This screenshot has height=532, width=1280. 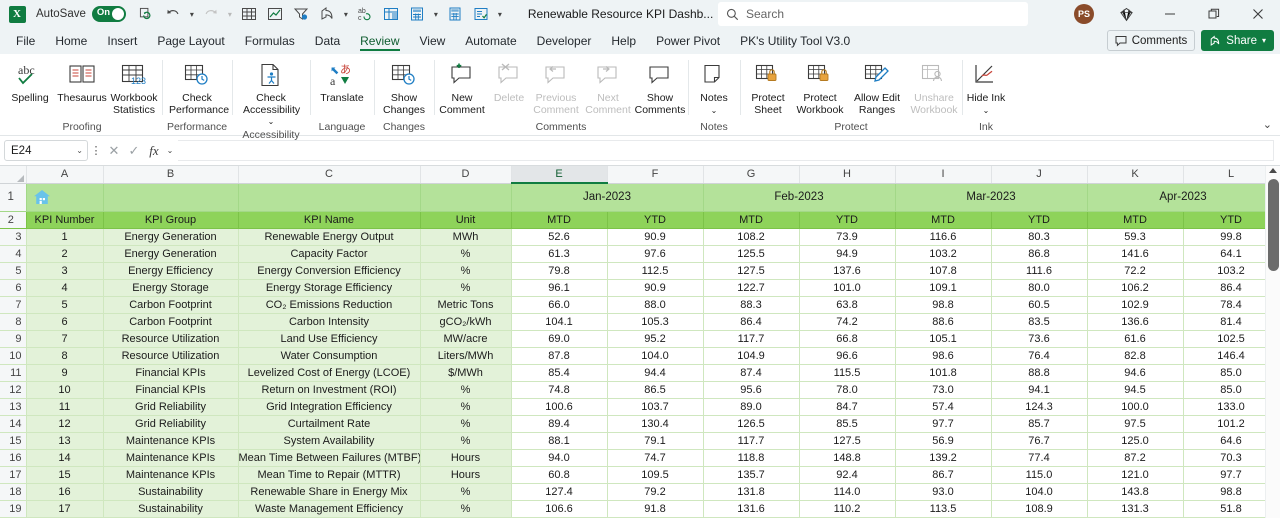 I want to click on cell-jan-mtd: 94.0, so click(x=559, y=458).